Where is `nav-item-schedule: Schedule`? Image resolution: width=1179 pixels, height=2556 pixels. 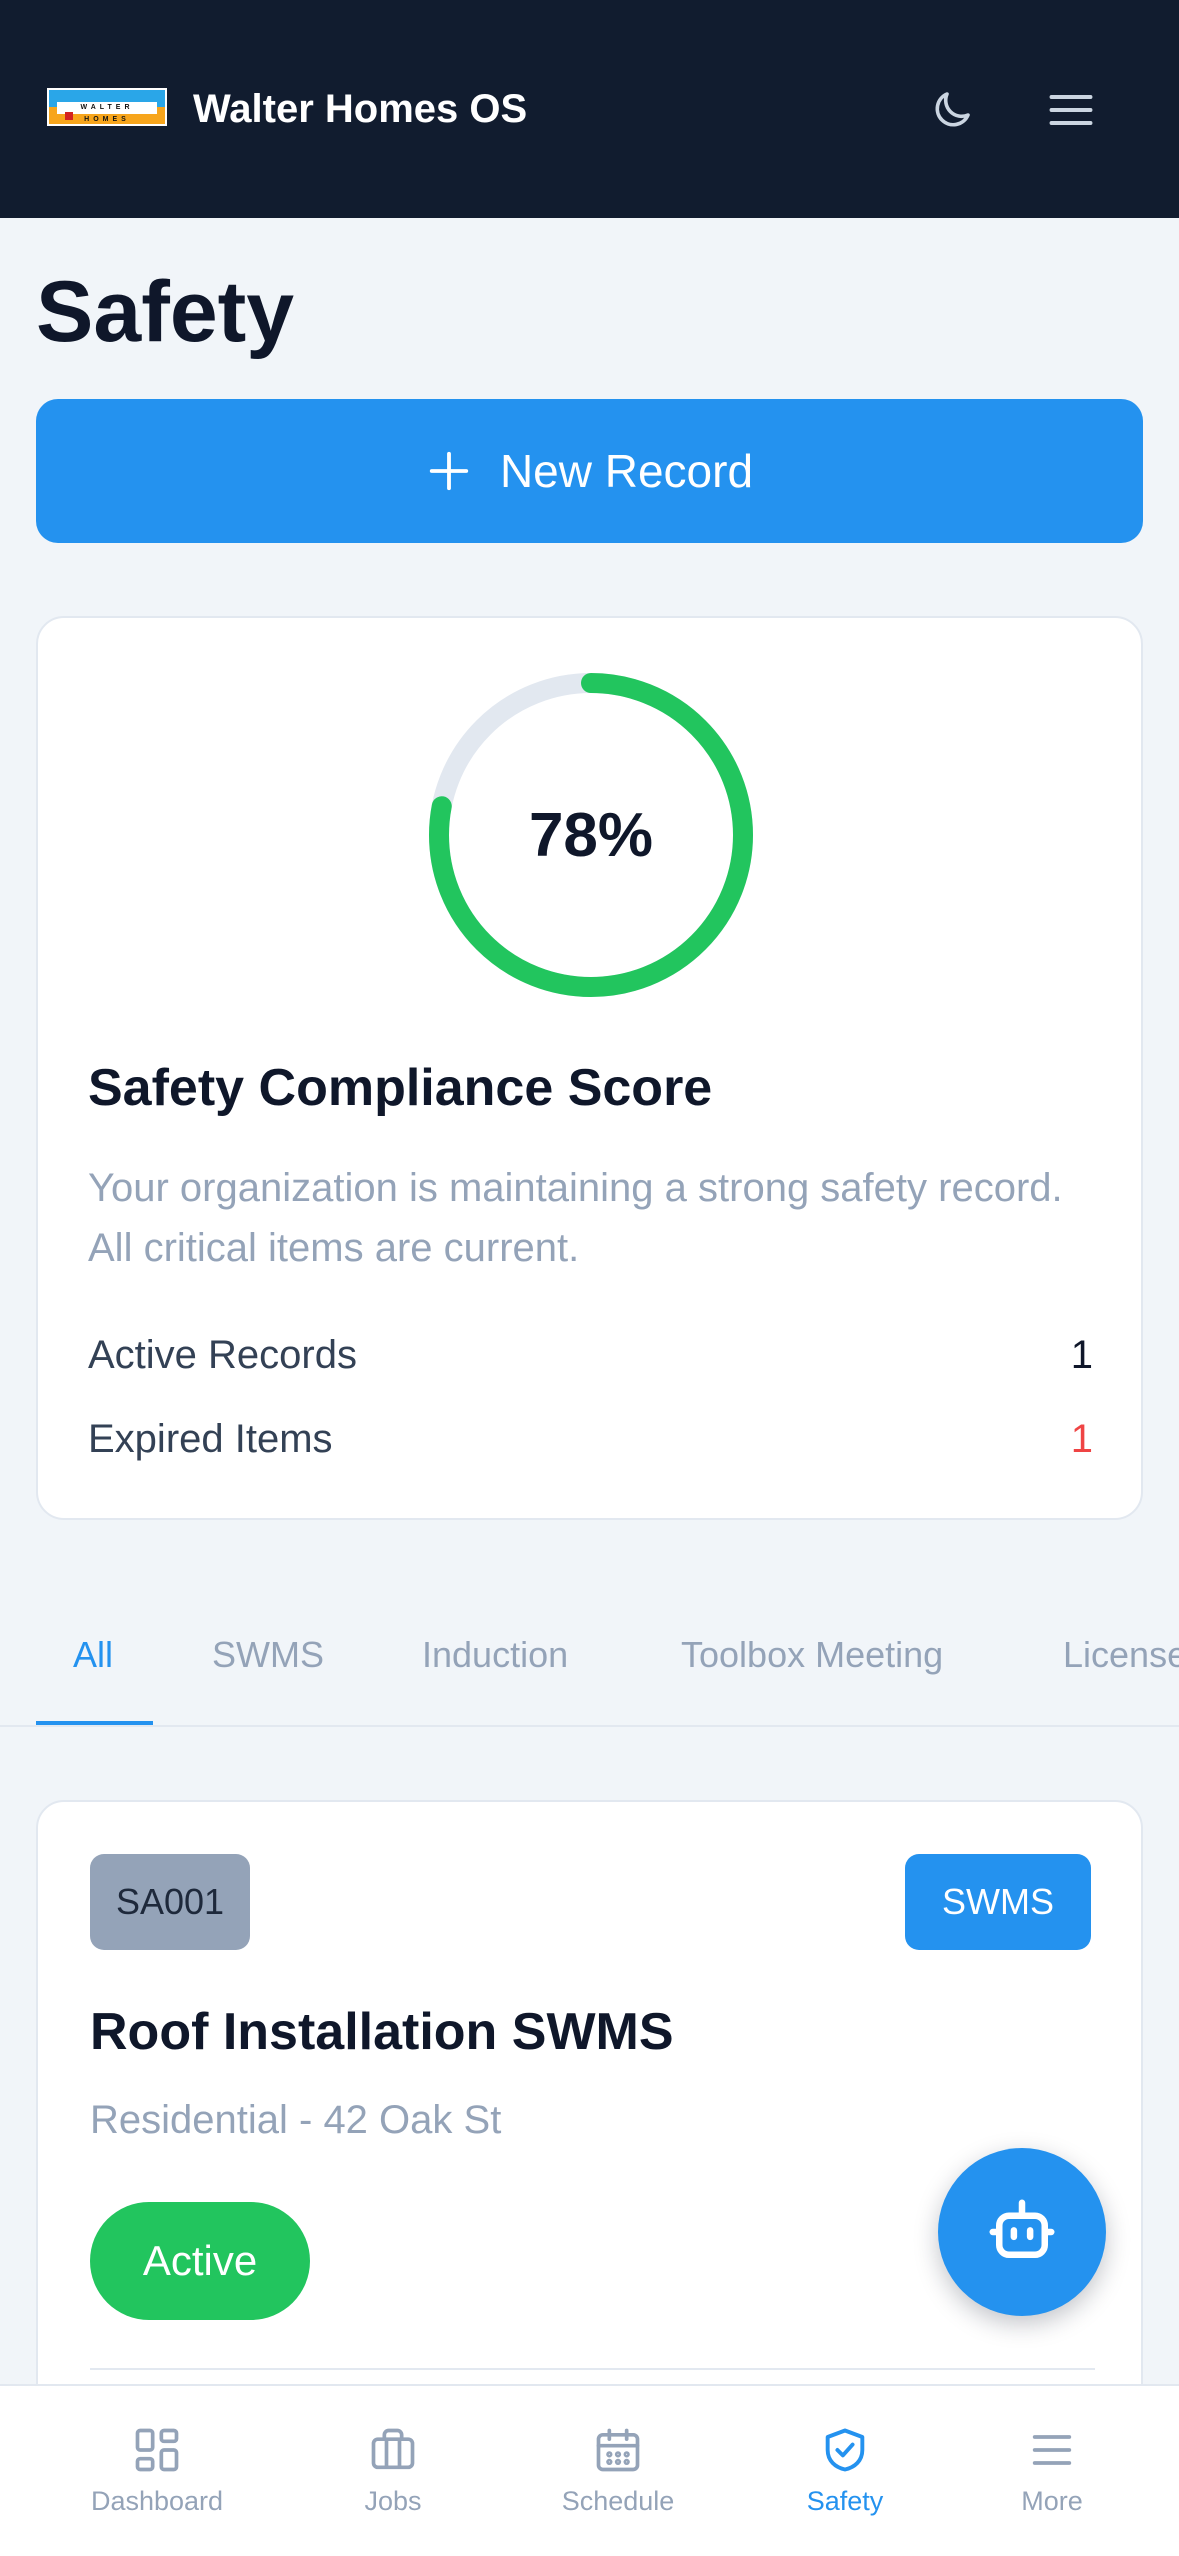
nav-item-schedule: Schedule is located at coordinates (618, 2471).